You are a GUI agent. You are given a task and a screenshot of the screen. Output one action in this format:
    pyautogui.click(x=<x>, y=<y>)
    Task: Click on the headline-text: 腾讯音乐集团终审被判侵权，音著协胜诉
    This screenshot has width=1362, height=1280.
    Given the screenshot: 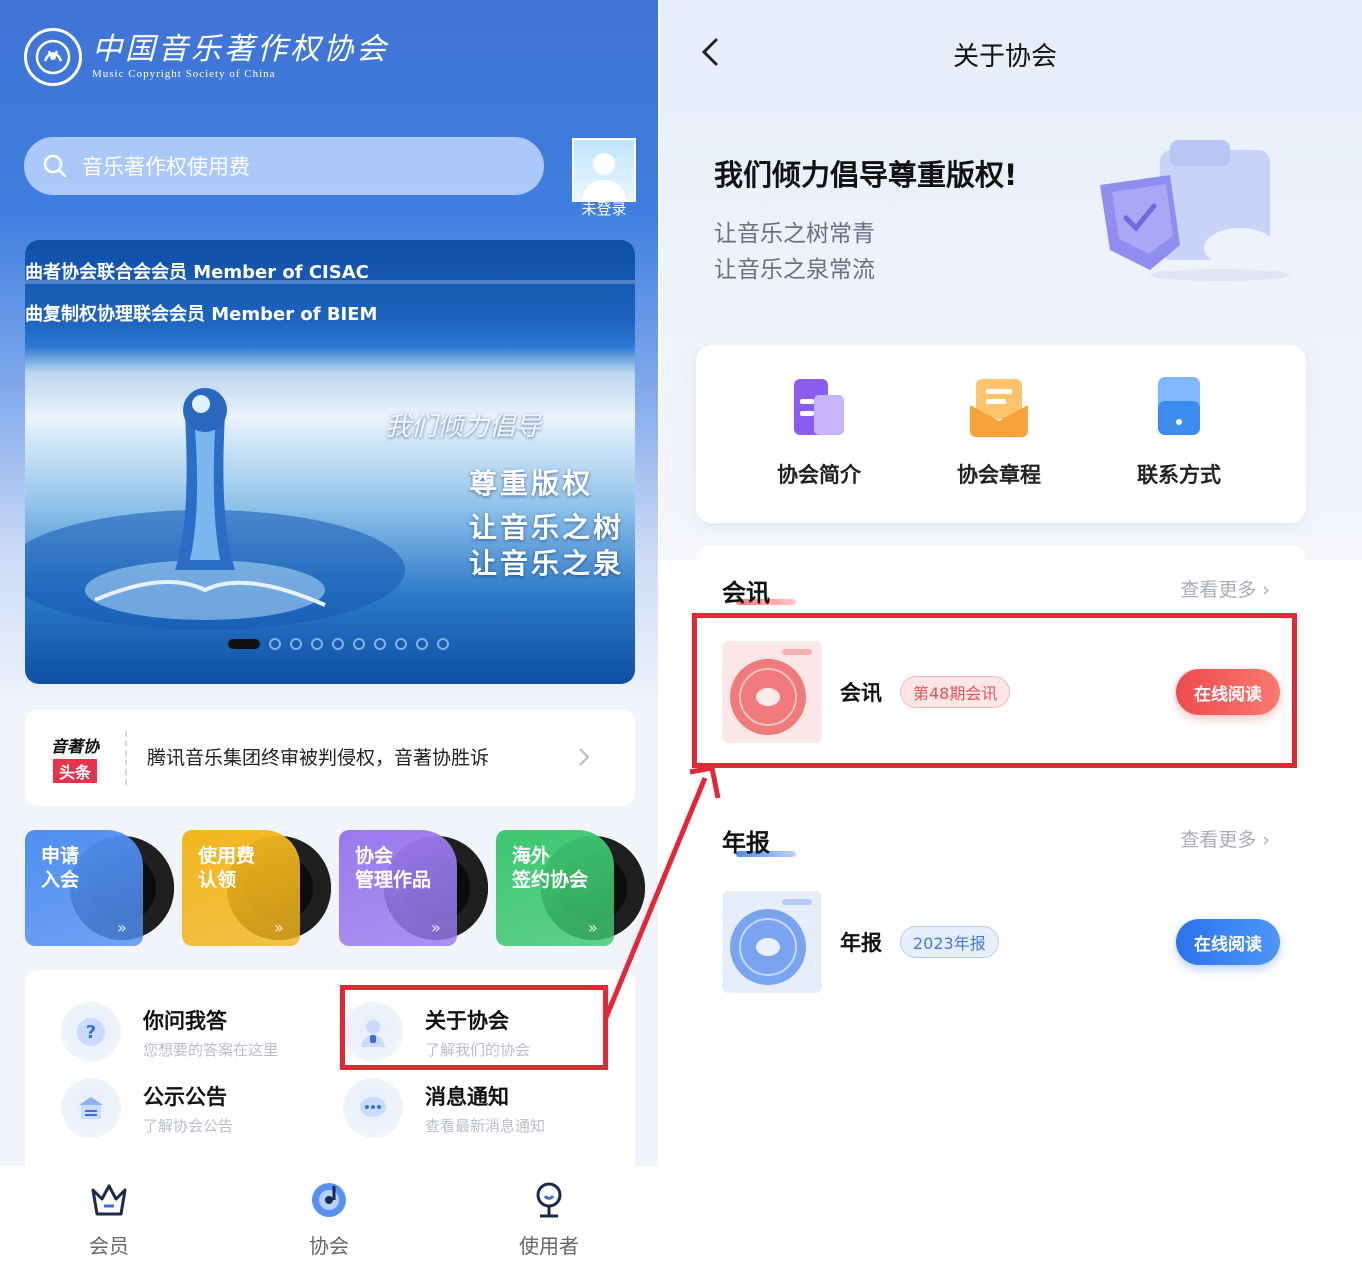 What is the action you would take?
    pyautogui.click(x=318, y=758)
    